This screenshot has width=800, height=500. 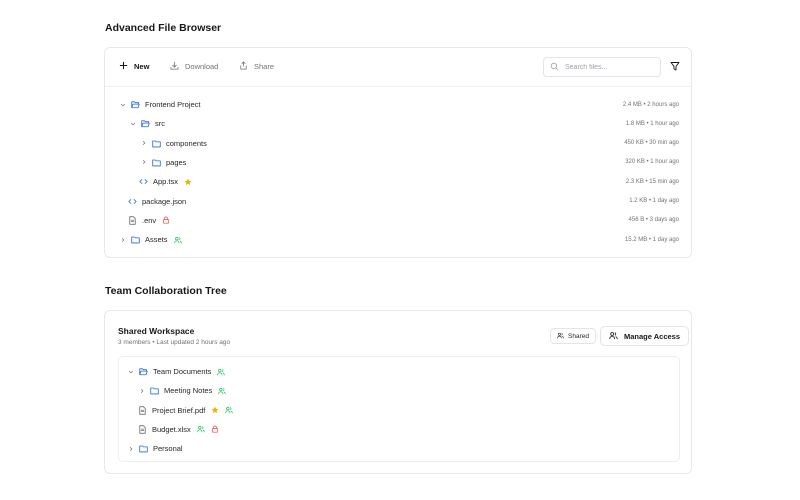 I want to click on download-button-label: Download, so click(x=202, y=66).